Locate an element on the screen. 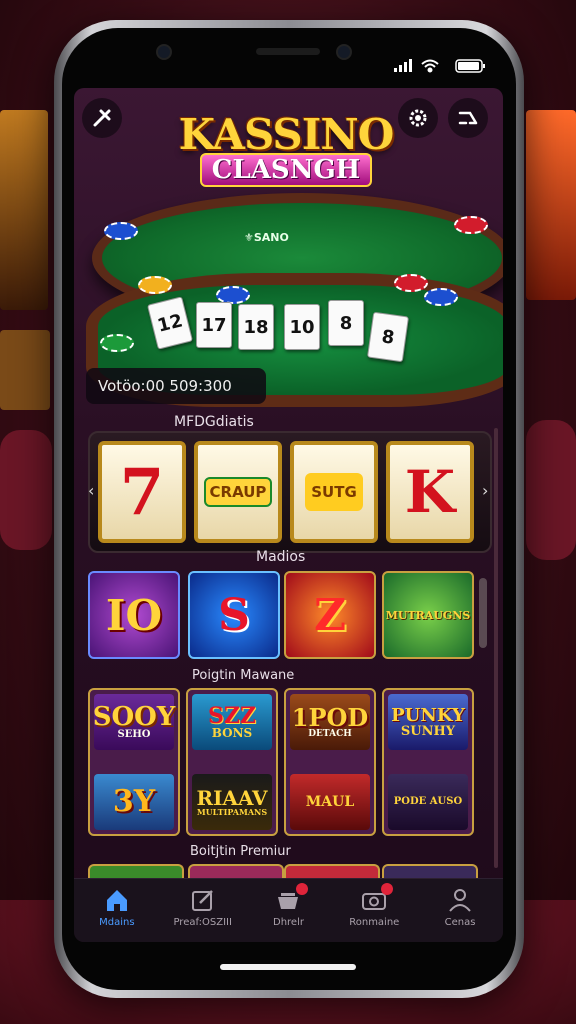 This screenshot has width=576, height=1024. game-card-art: SZZ BONS is located at coordinates (232, 722).